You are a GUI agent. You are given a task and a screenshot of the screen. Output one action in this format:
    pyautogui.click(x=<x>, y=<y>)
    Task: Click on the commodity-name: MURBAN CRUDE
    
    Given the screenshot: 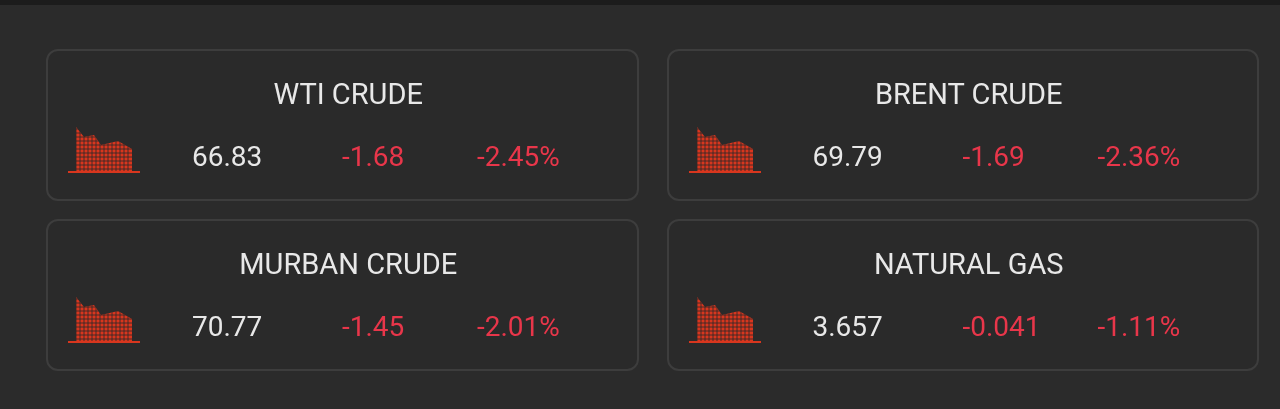 What is the action you would take?
    pyautogui.click(x=348, y=264)
    